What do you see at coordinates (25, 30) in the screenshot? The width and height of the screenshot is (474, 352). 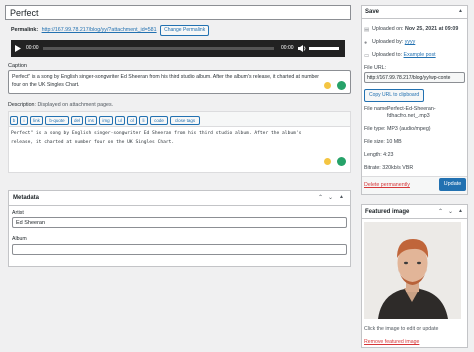 I see `permalink-label: Permalink:` at bounding box center [25, 30].